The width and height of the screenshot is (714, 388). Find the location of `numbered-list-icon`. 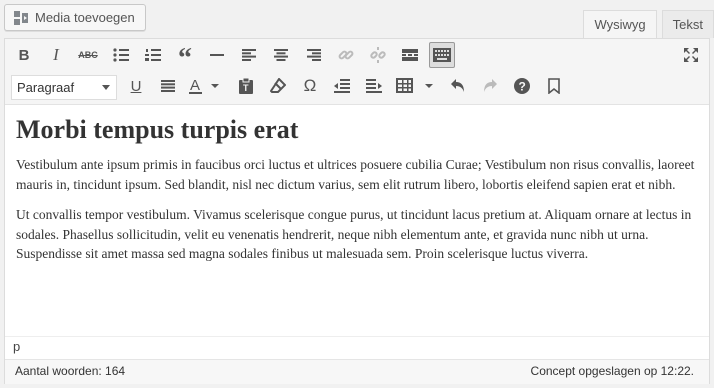

numbered-list-icon is located at coordinates (153, 55).